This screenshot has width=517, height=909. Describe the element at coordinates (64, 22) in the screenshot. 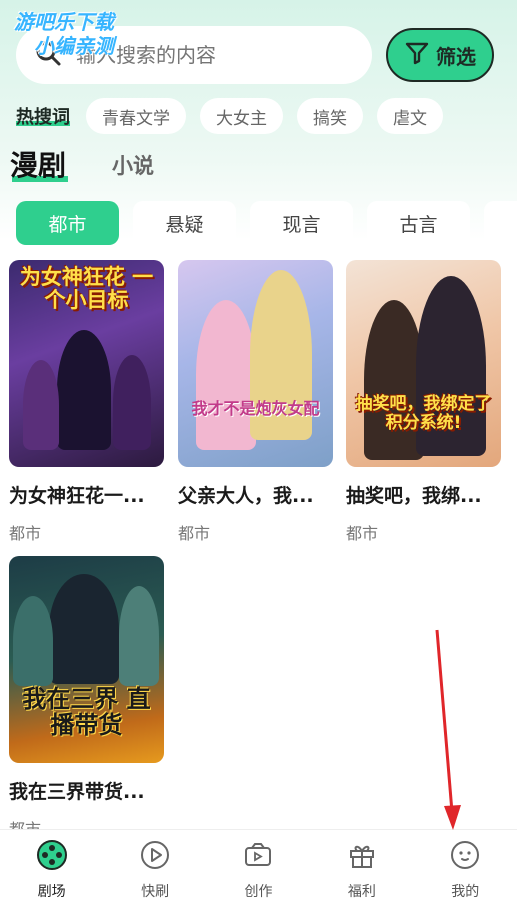

I see `watermark-line1: 游吧乐下载` at that location.